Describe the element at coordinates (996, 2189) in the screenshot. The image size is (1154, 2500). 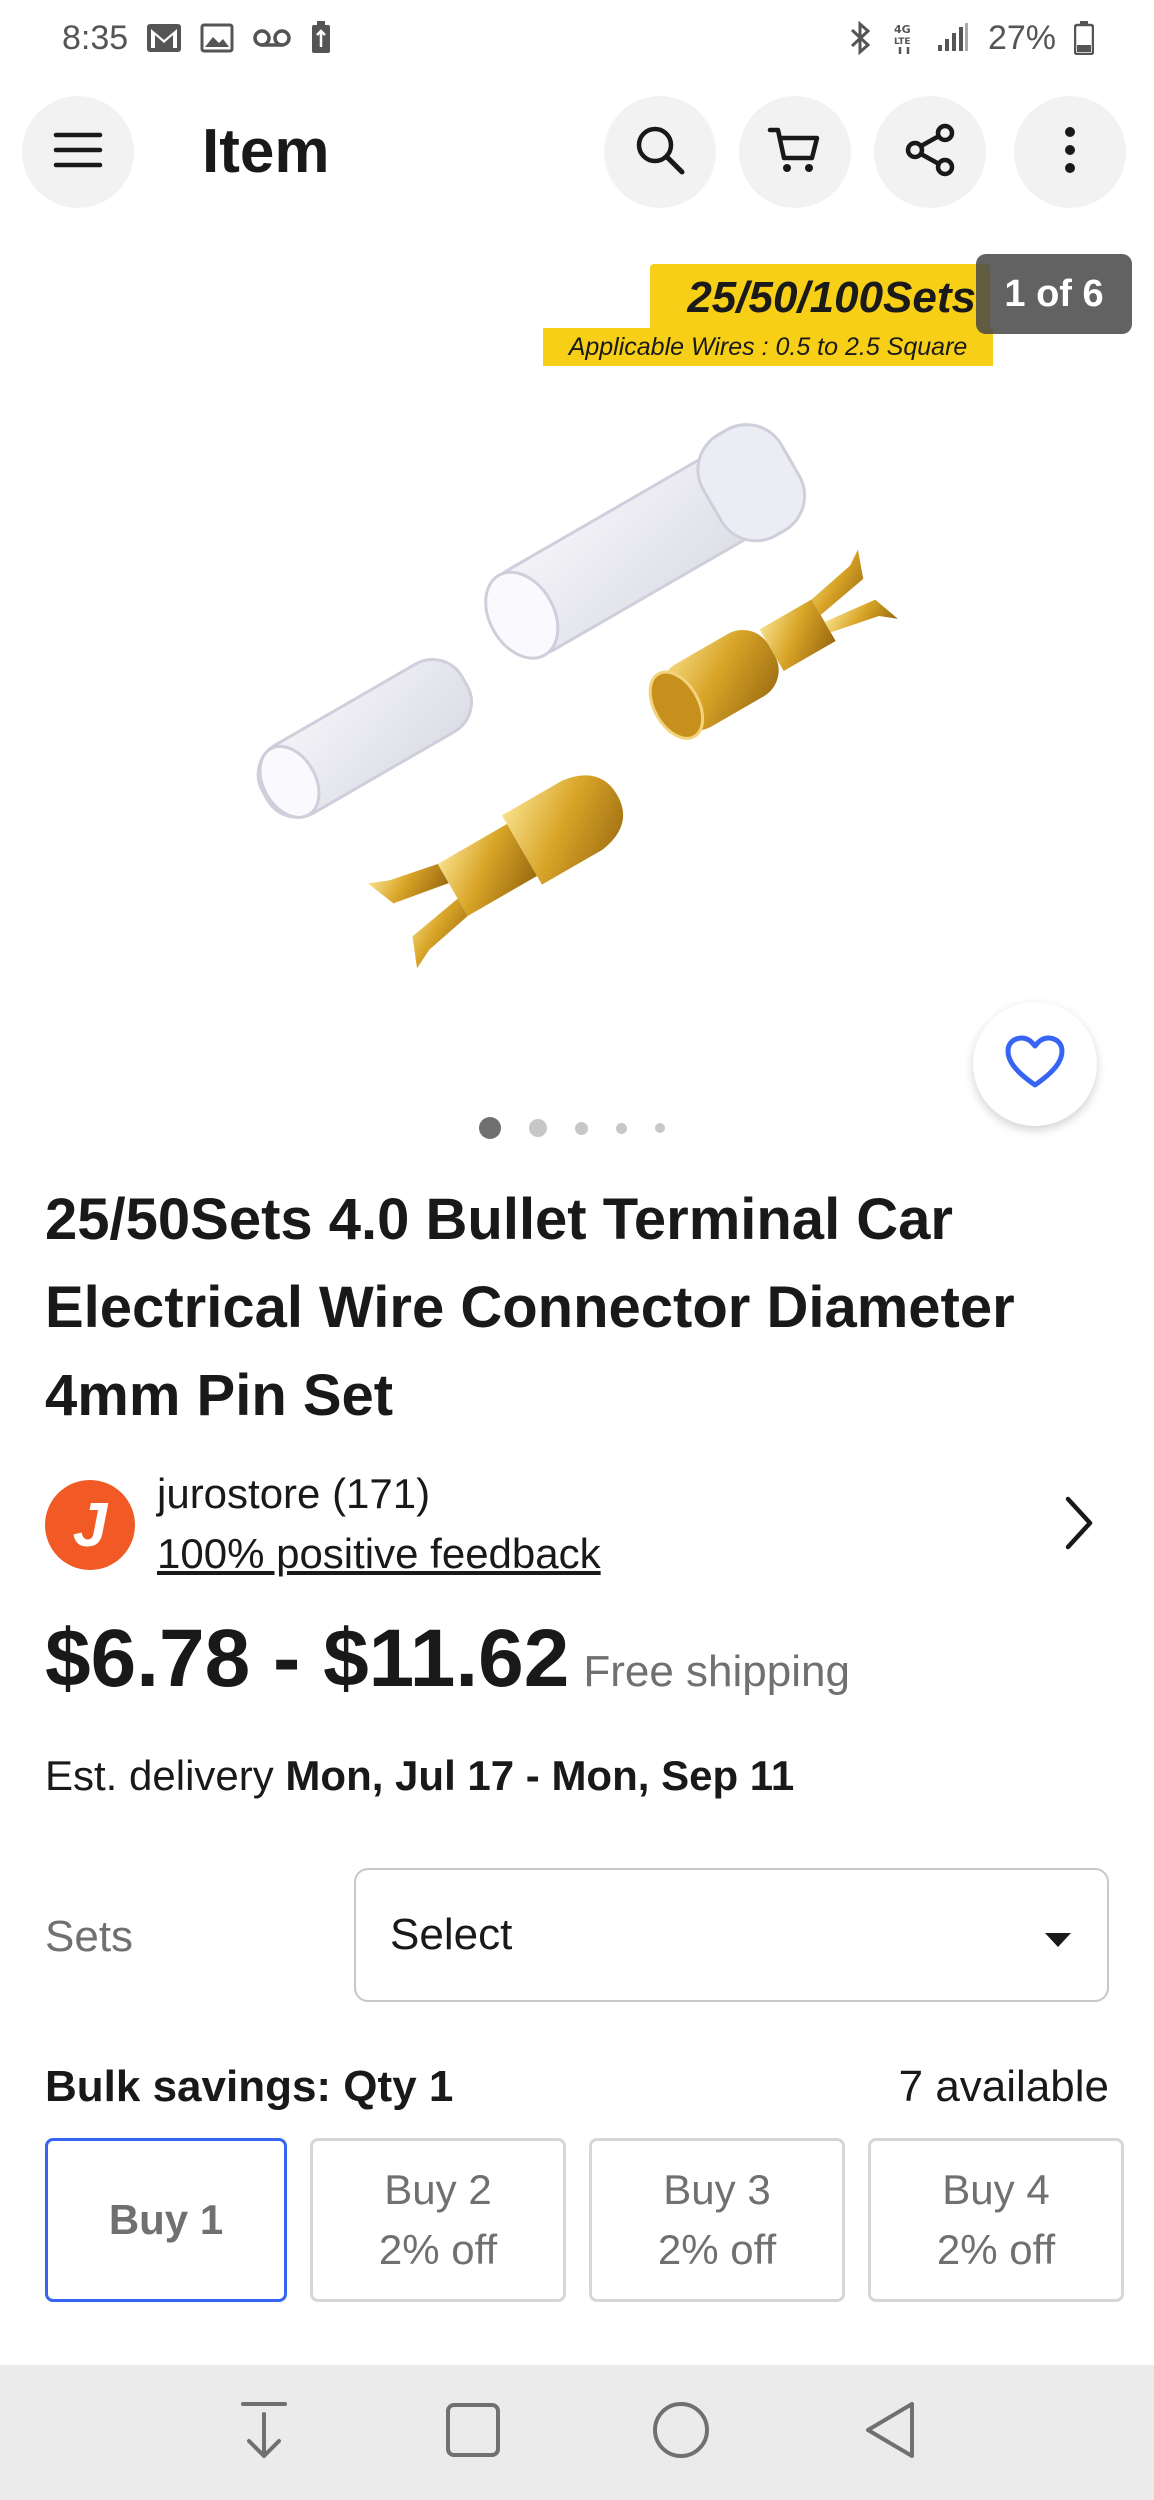
I see `bulk-option-label: Buy 4` at that location.